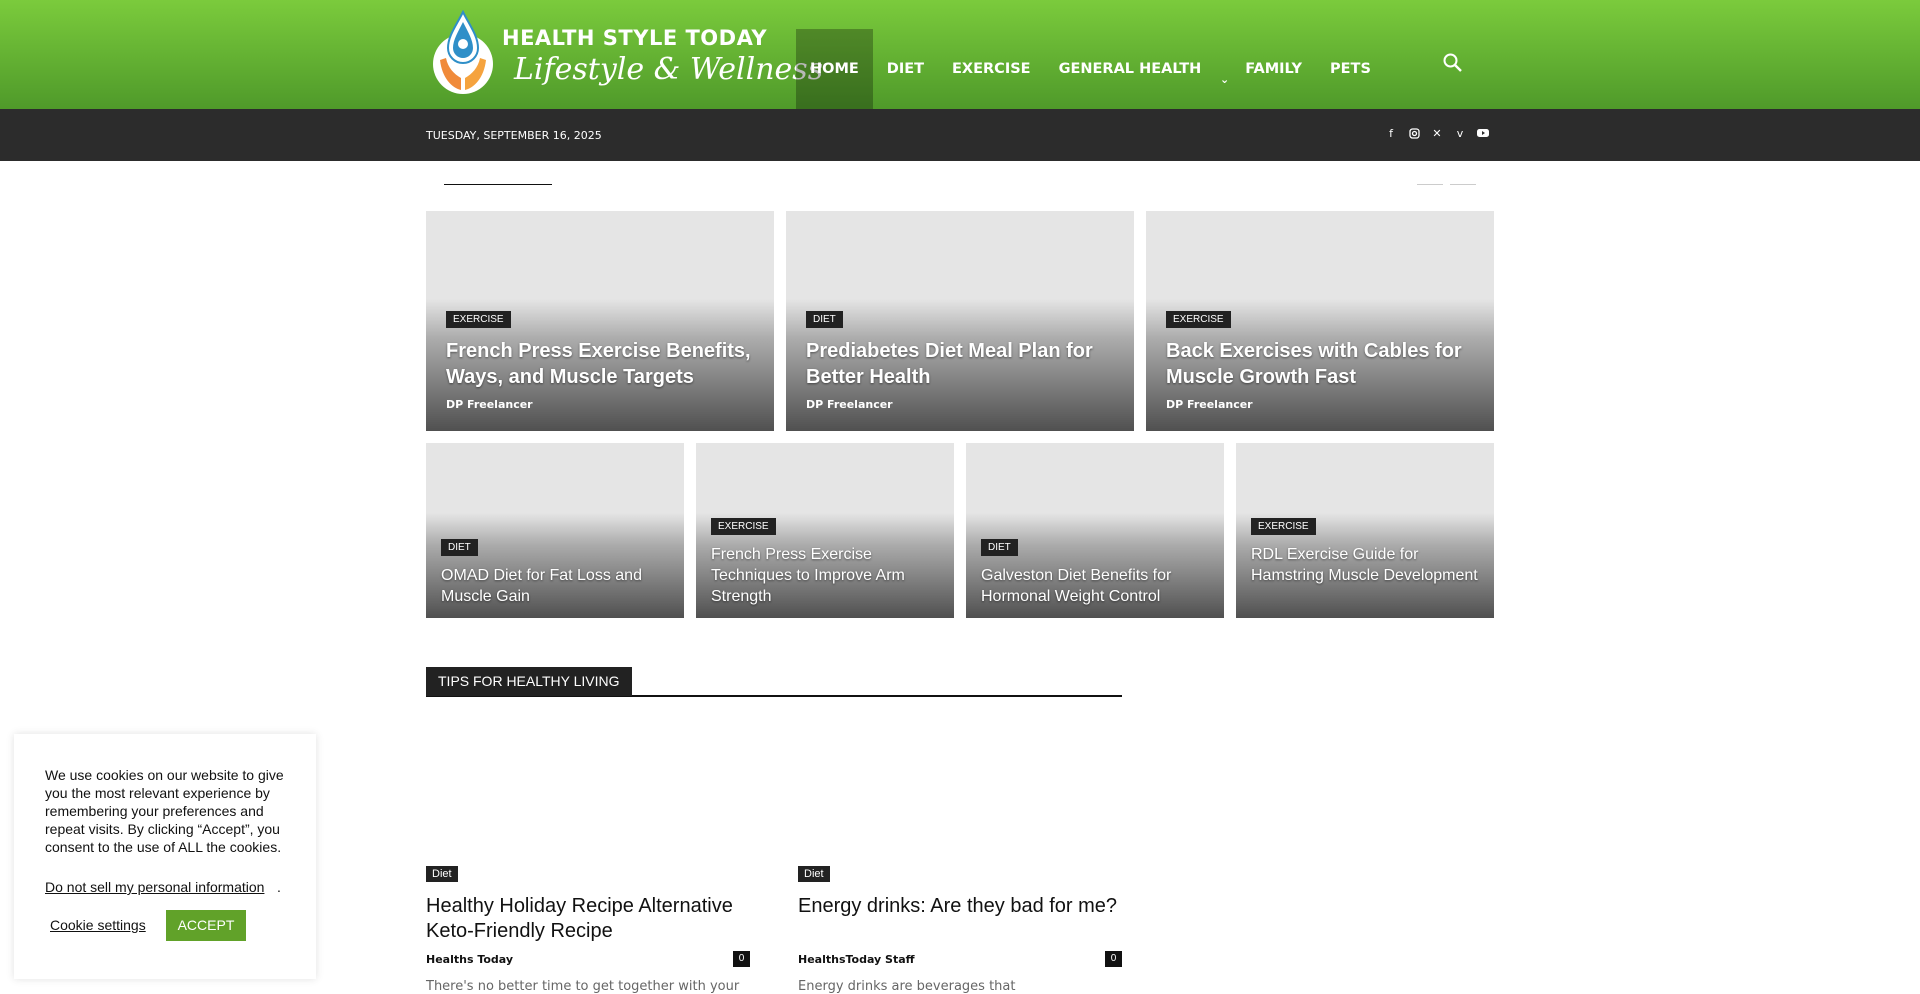 The image size is (1920, 994). Describe the element at coordinates (556, 586) in the screenshot. I see `post-title: OMAD Diet for Fat Loss and Muscle Gain` at that location.